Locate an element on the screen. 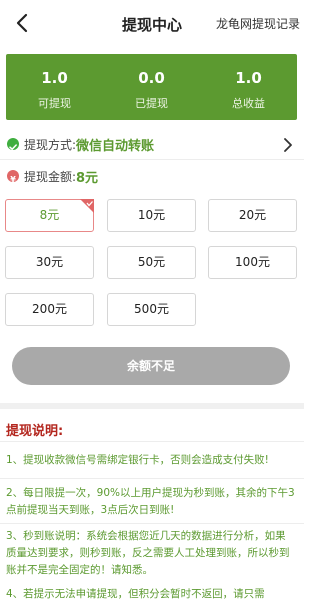 Image resolution: width=320 pixels, height=602 pixels. amount-option-label: 8元 is located at coordinates (49, 215).